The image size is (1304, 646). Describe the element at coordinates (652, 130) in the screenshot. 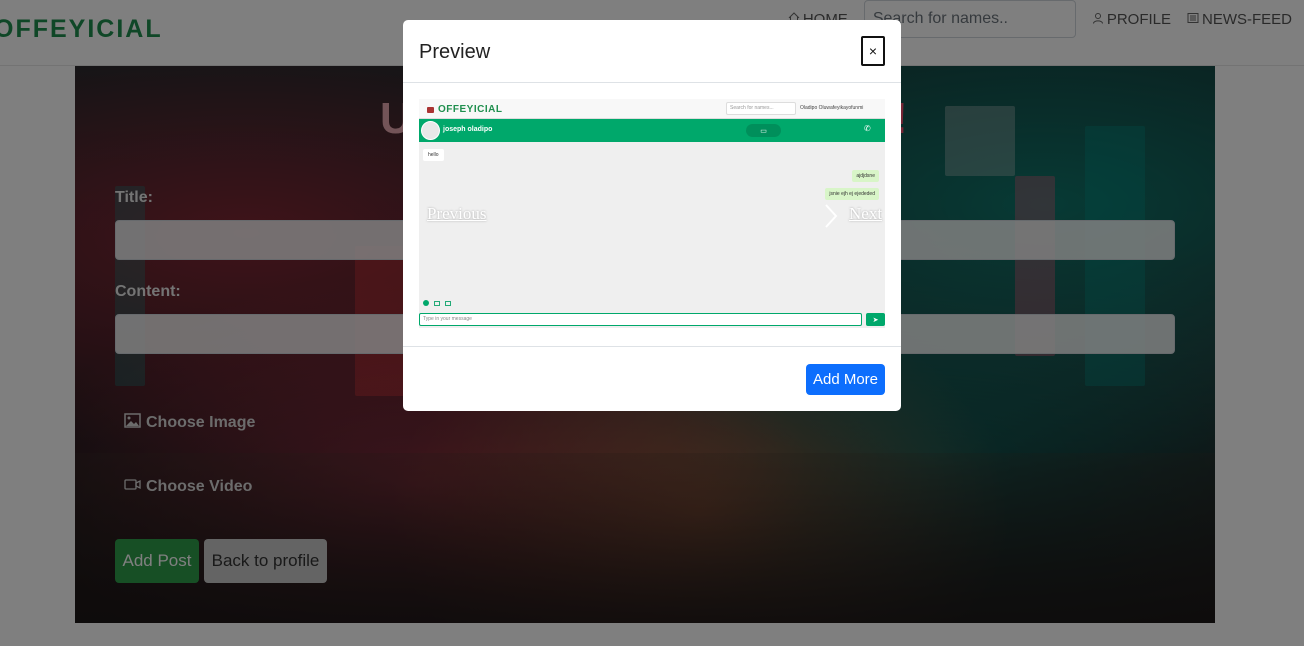

I see `preview-chat-header: joseph oladipo ▭ ✆` at that location.